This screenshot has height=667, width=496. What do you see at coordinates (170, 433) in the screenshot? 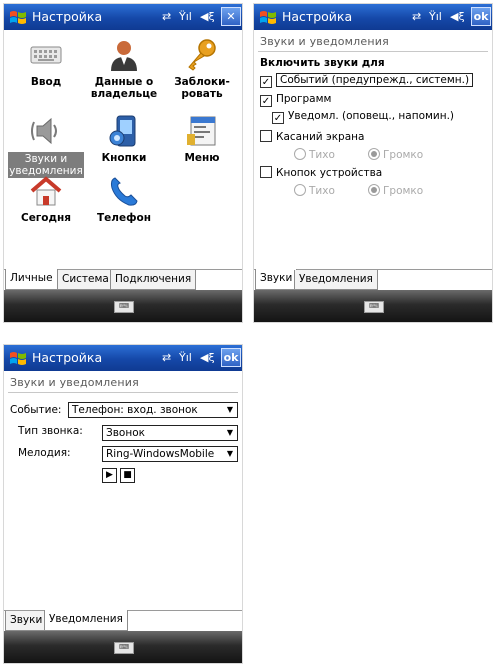
I see `ring-type-dropdown: Звонок ▼` at bounding box center [170, 433].